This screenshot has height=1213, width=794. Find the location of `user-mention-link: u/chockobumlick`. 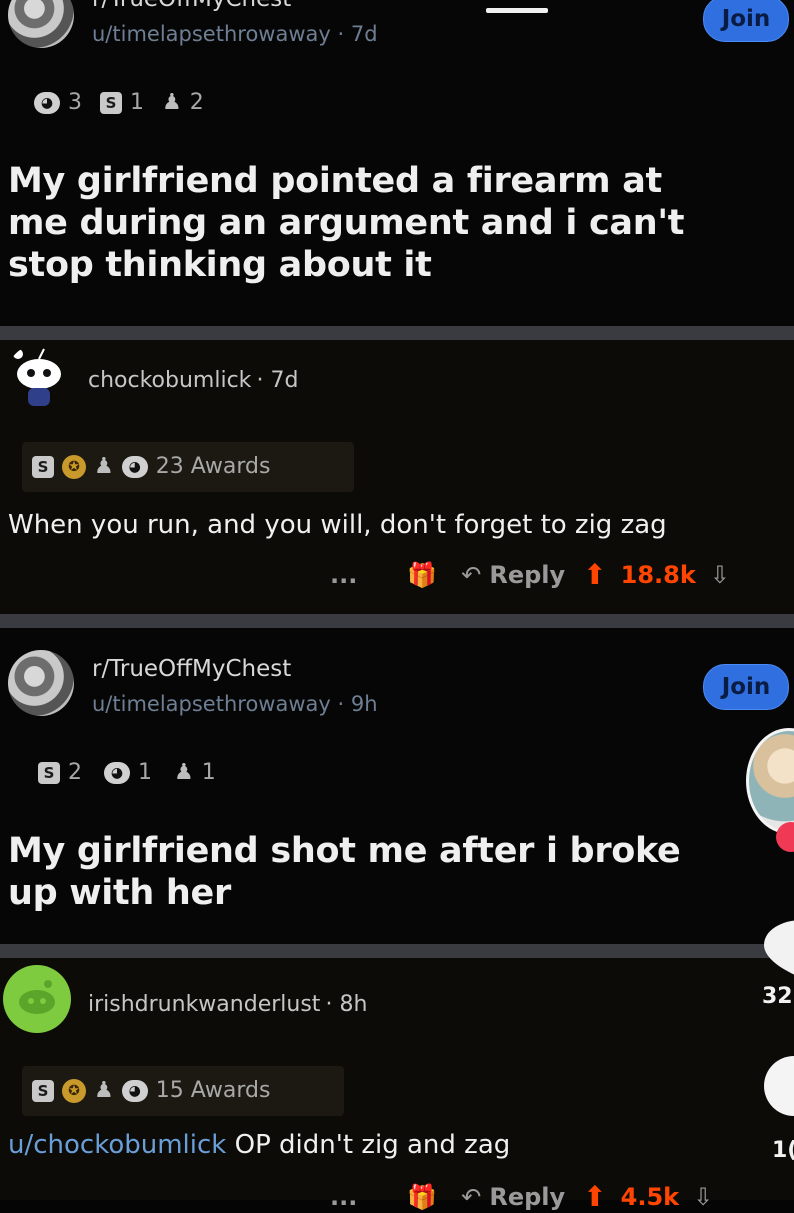

user-mention-link: u/chockobumlick is located at coordinates (117, 1145).